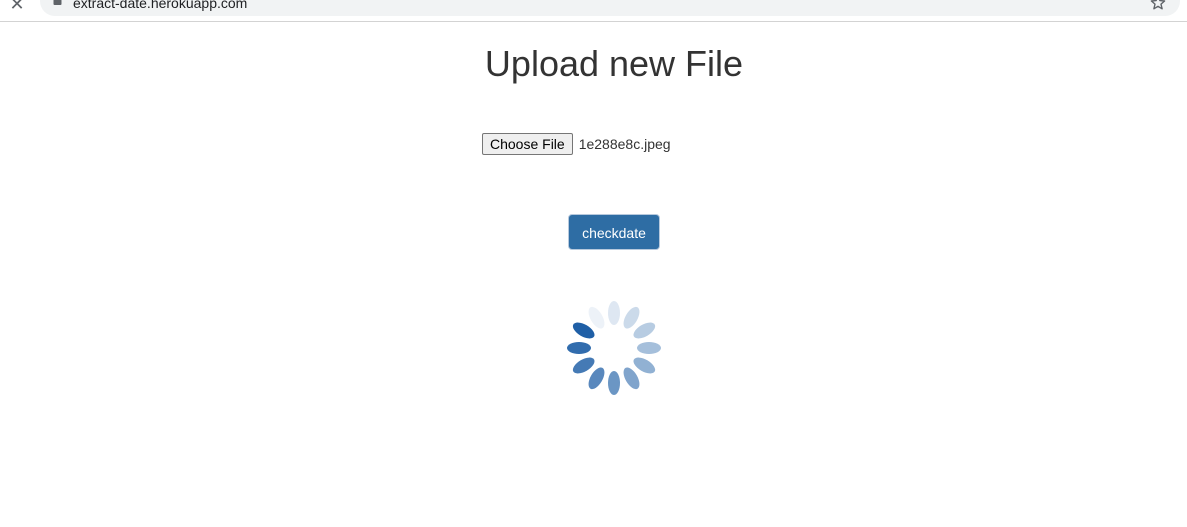  I want to click on page-title: Upload new File, so click(614, 63).